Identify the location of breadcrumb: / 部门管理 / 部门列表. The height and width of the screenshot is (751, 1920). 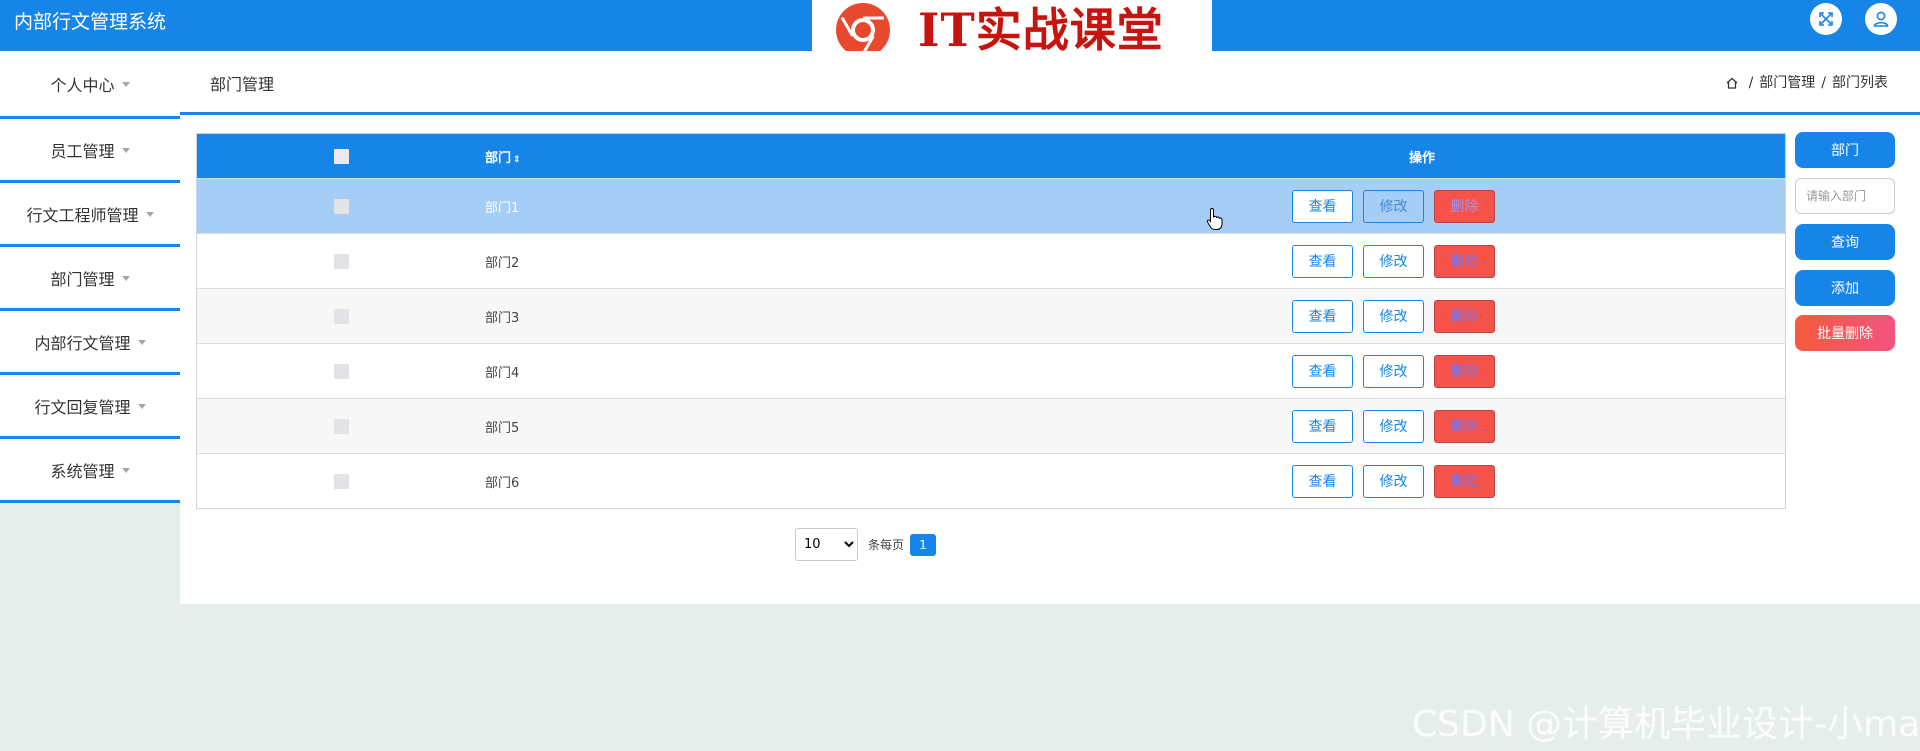
(1806, 83).